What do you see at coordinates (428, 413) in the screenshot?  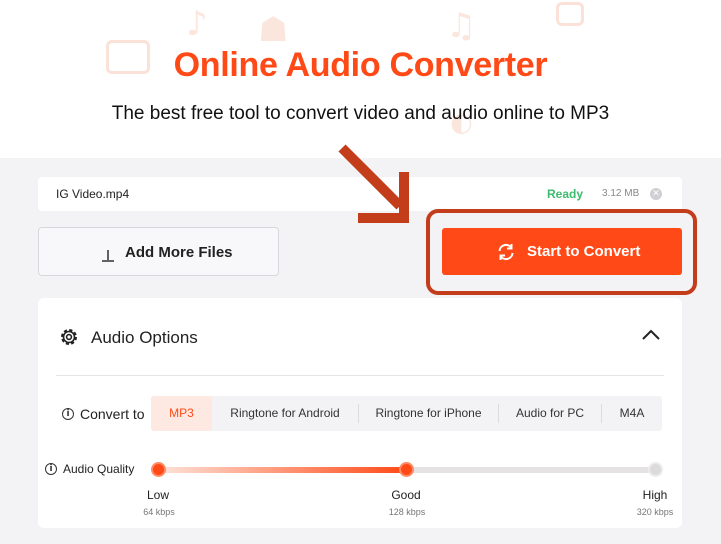 I see `format-tab-ringtone-iphone: Ringtone for iPhone` at bounding box center [428, 413].